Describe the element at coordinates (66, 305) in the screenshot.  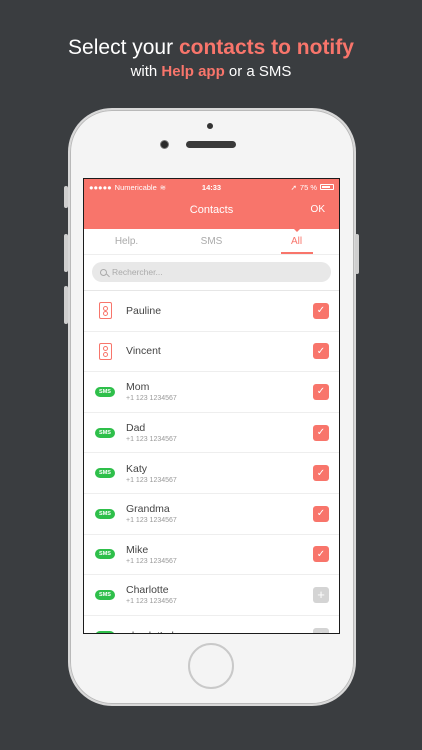
I see `volume-down-button` at that location.